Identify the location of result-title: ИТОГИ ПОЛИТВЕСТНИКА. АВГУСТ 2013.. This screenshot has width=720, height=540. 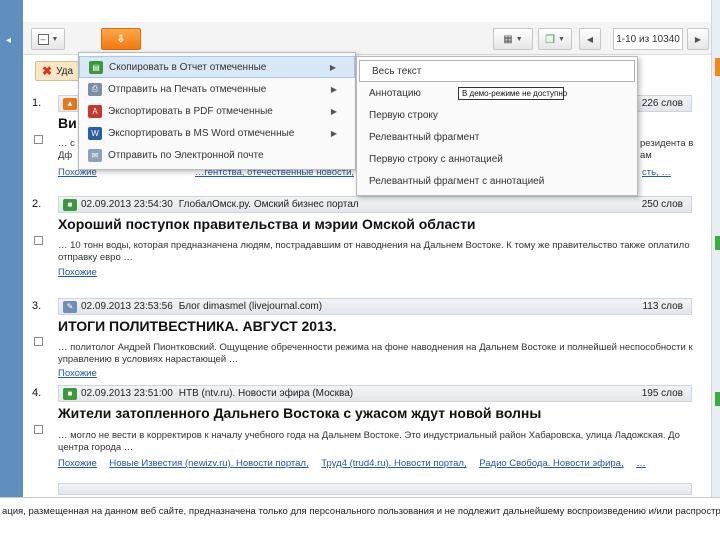
(197, 326).